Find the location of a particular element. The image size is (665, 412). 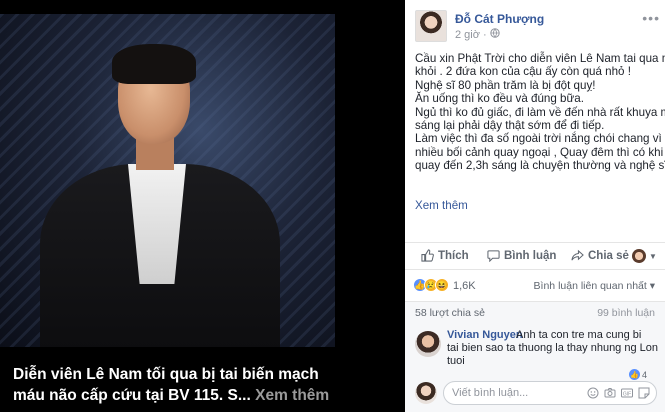

share-count: 58 lượt chia sẻ is located at coordinates (450, 313).